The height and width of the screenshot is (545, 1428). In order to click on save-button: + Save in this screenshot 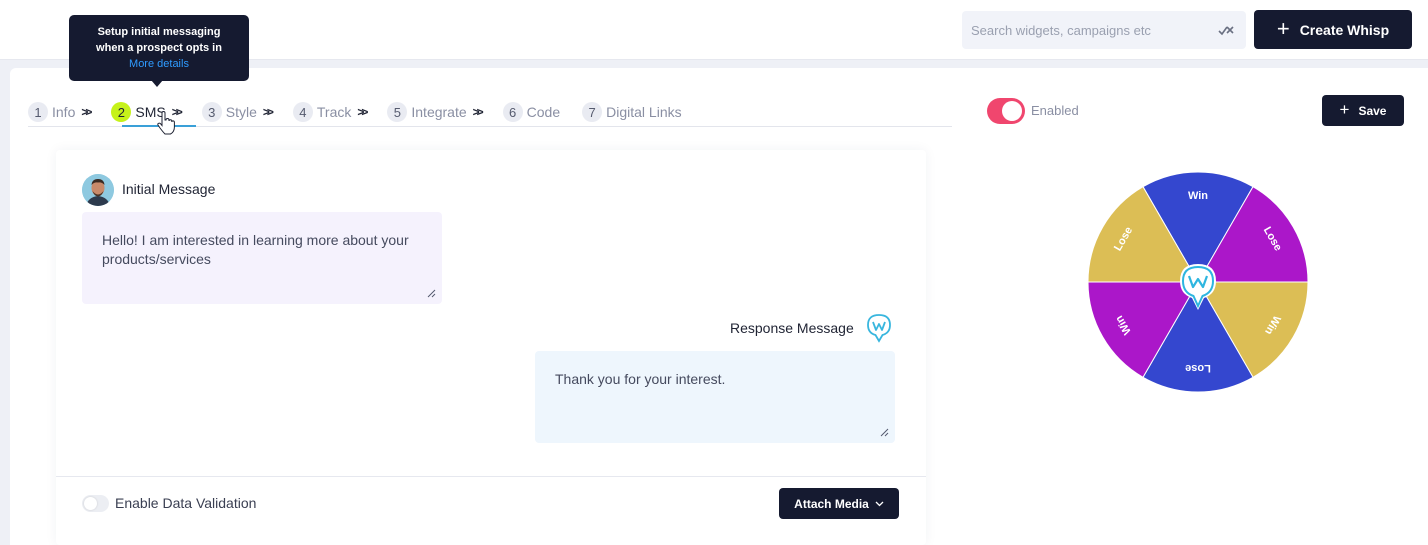, I will do `click(1363, 110)`.